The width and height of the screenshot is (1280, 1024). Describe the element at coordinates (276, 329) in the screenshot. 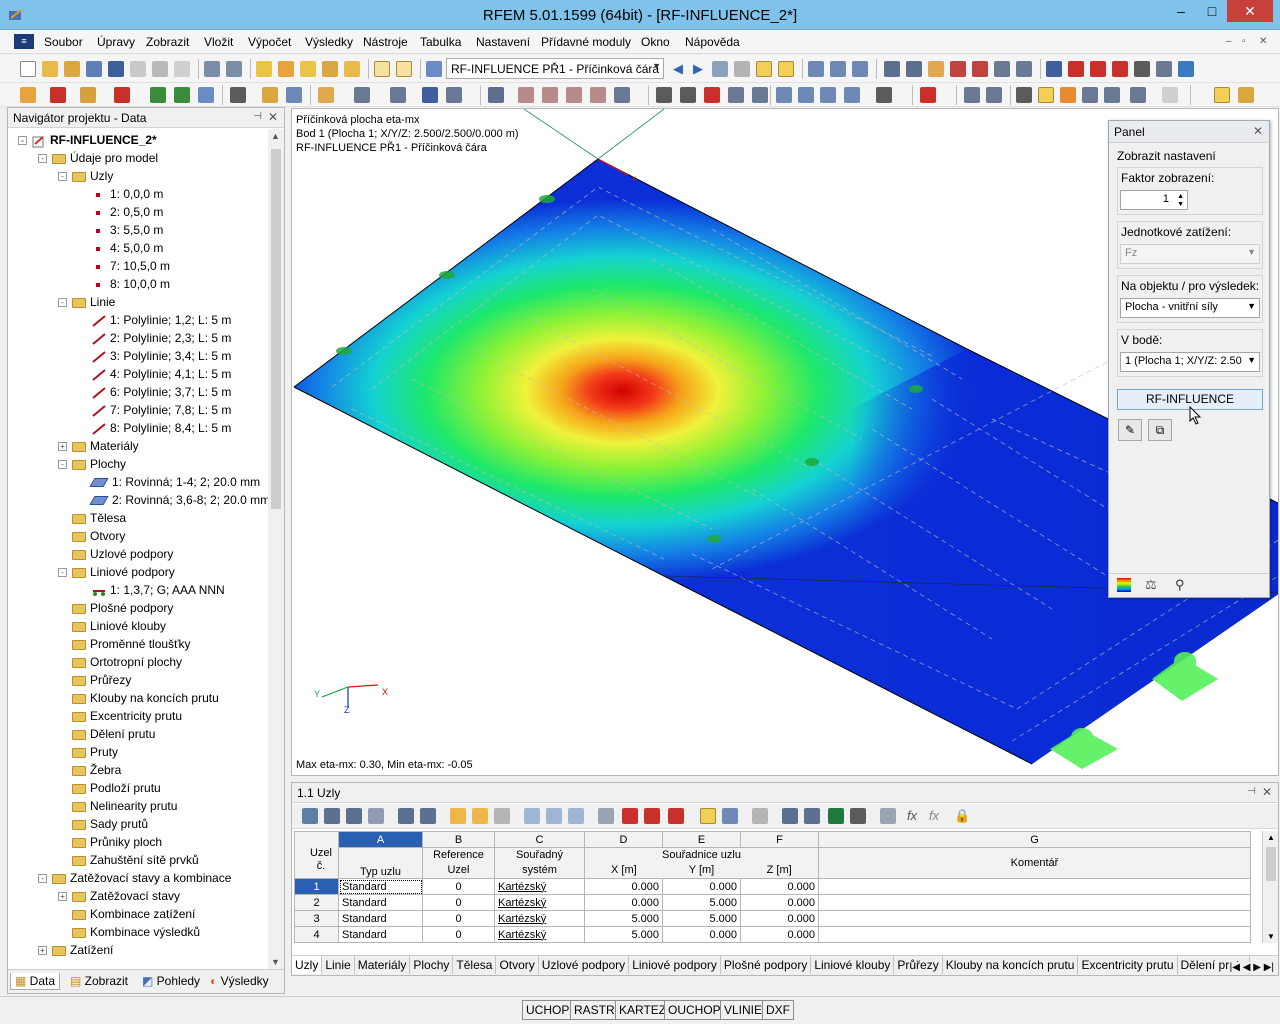

I see `scroll-thumb` at that location.